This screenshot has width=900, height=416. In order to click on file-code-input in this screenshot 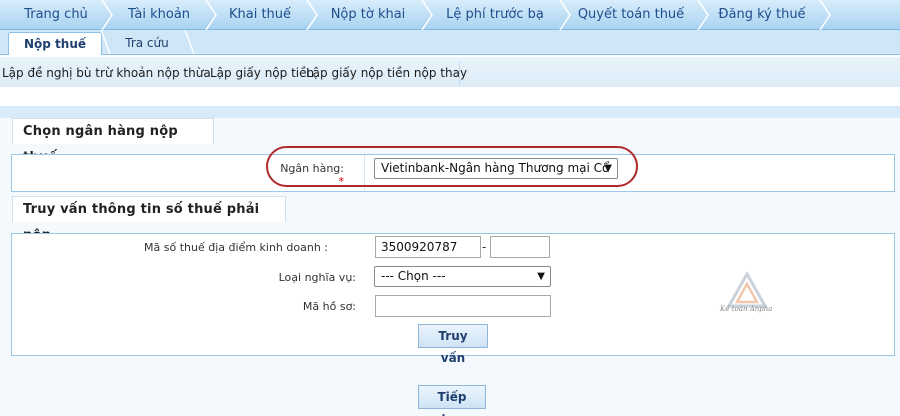, I will do `click(463, 306)`.